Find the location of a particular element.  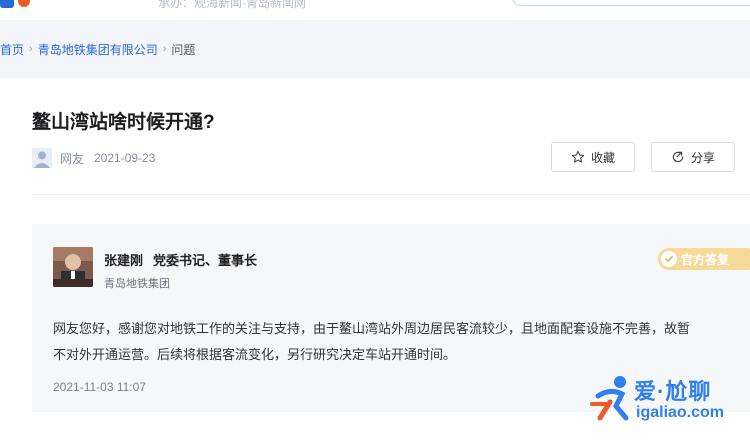

breadcrumb-current: 问题 is located at coordinates (183, 49).